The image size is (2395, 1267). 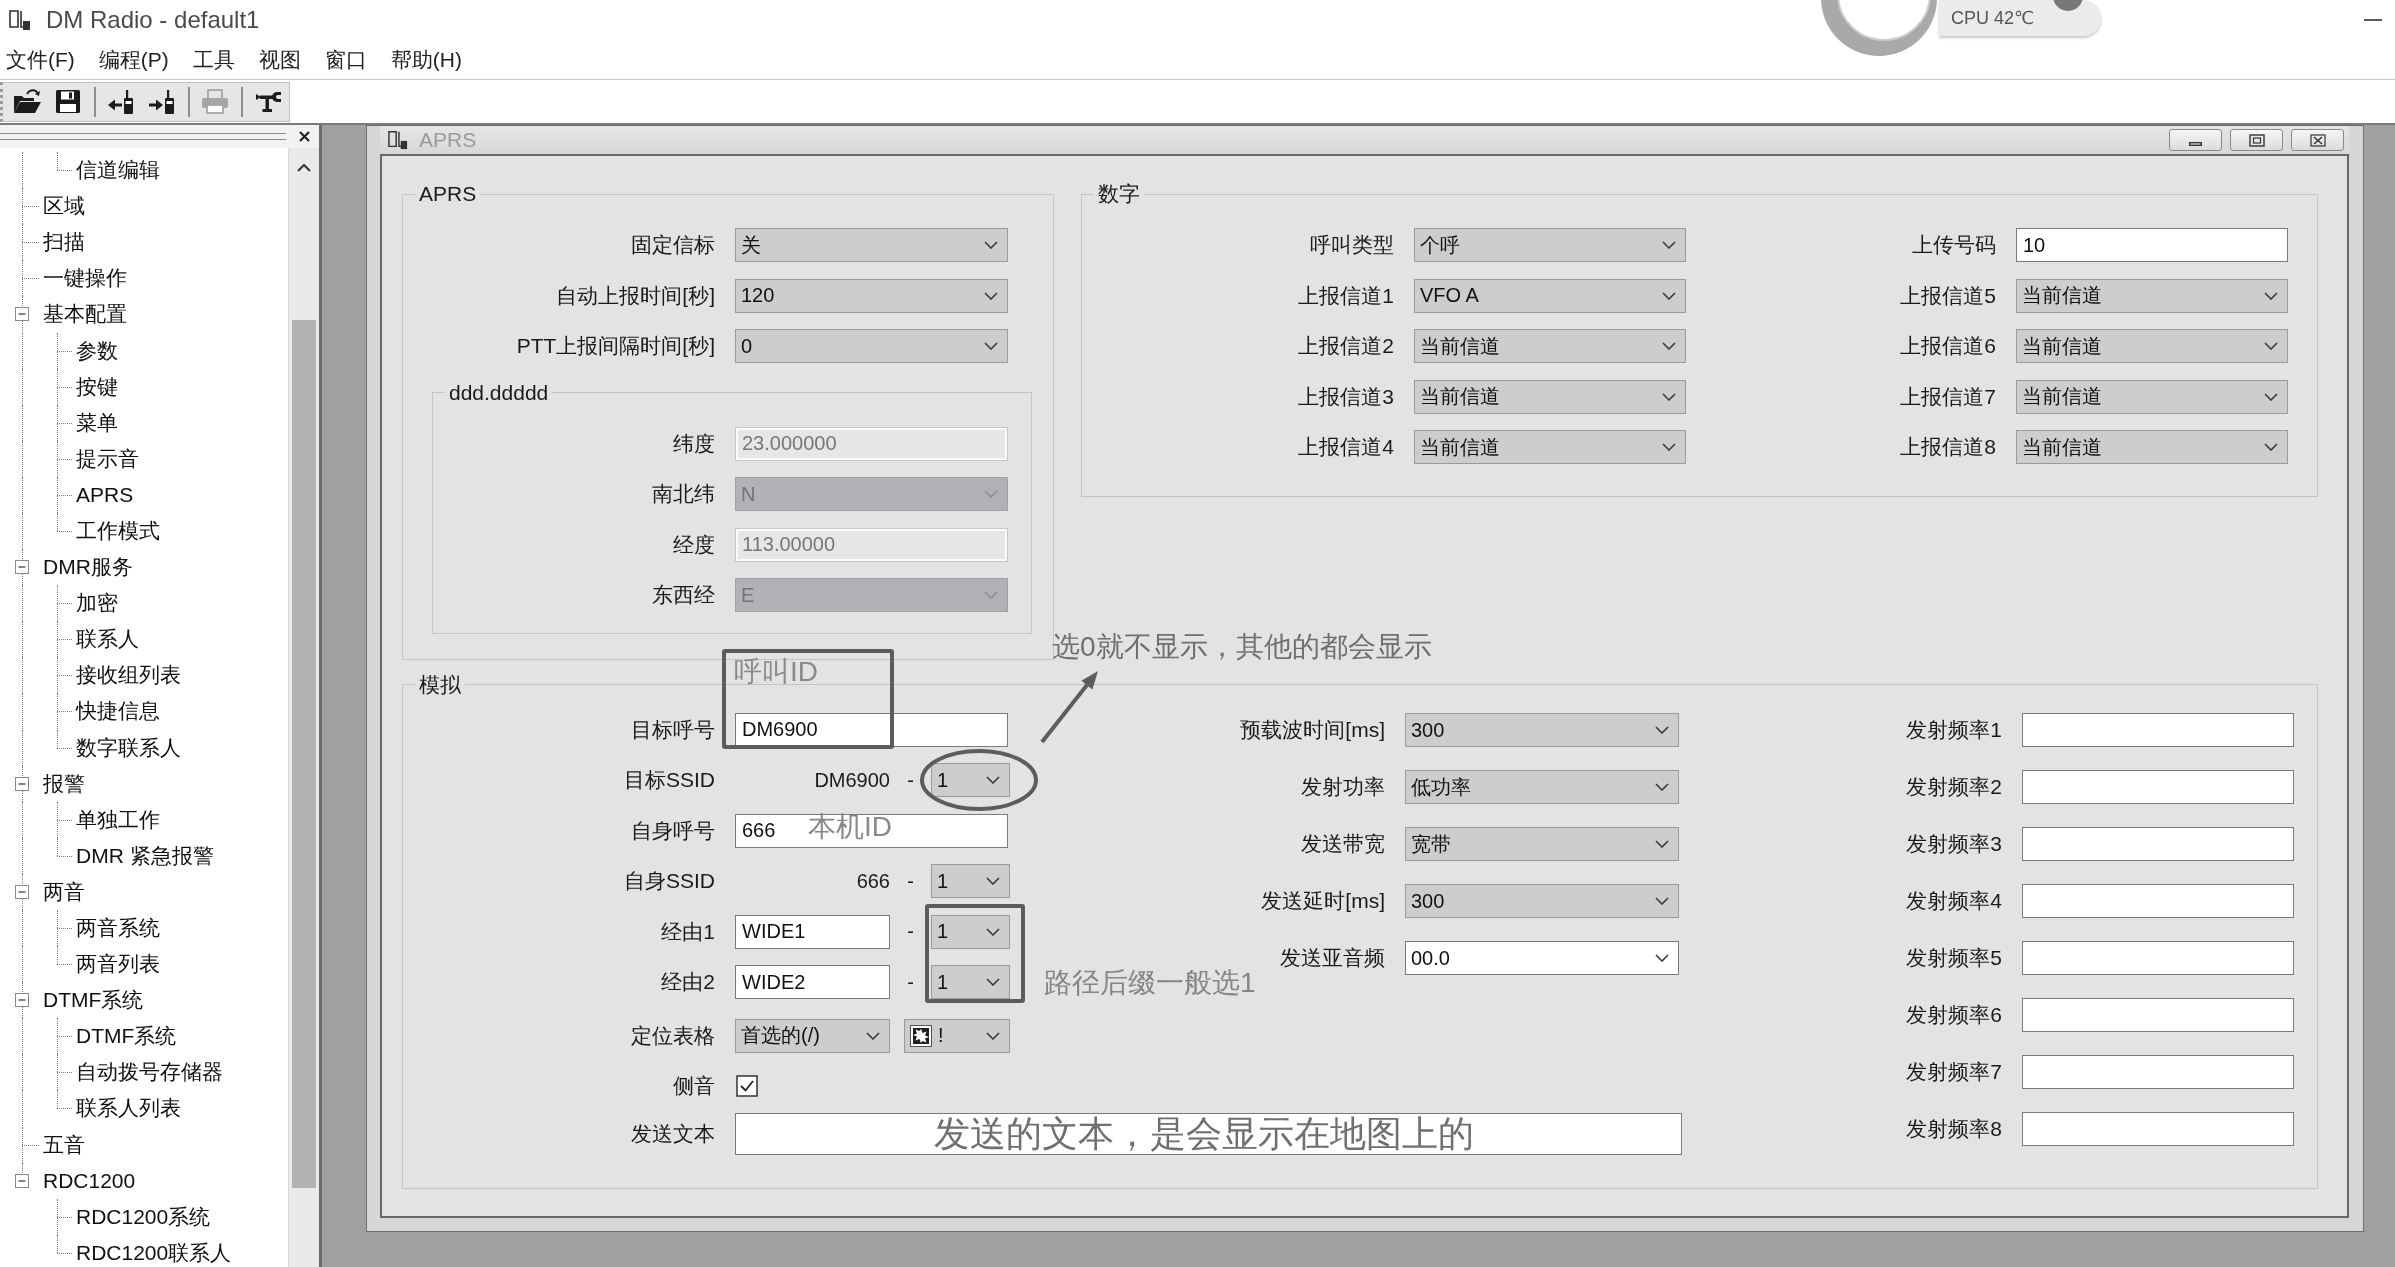 What do you see at coordinates (85, 314) in the screenshot?
I see `tree-item: 基本配置` at bounding box center [85, 314].